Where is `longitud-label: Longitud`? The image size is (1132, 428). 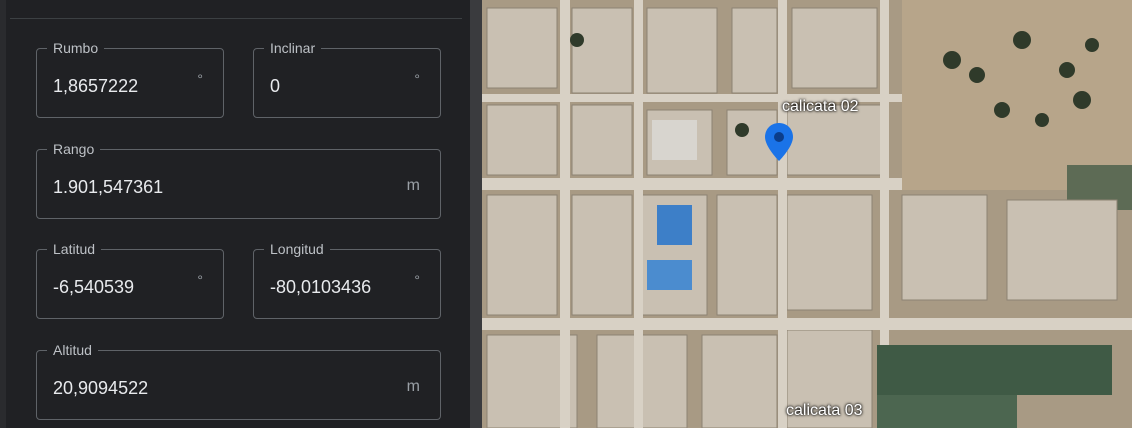
longitud-label: Longitud is located at coordinates (297, 249).